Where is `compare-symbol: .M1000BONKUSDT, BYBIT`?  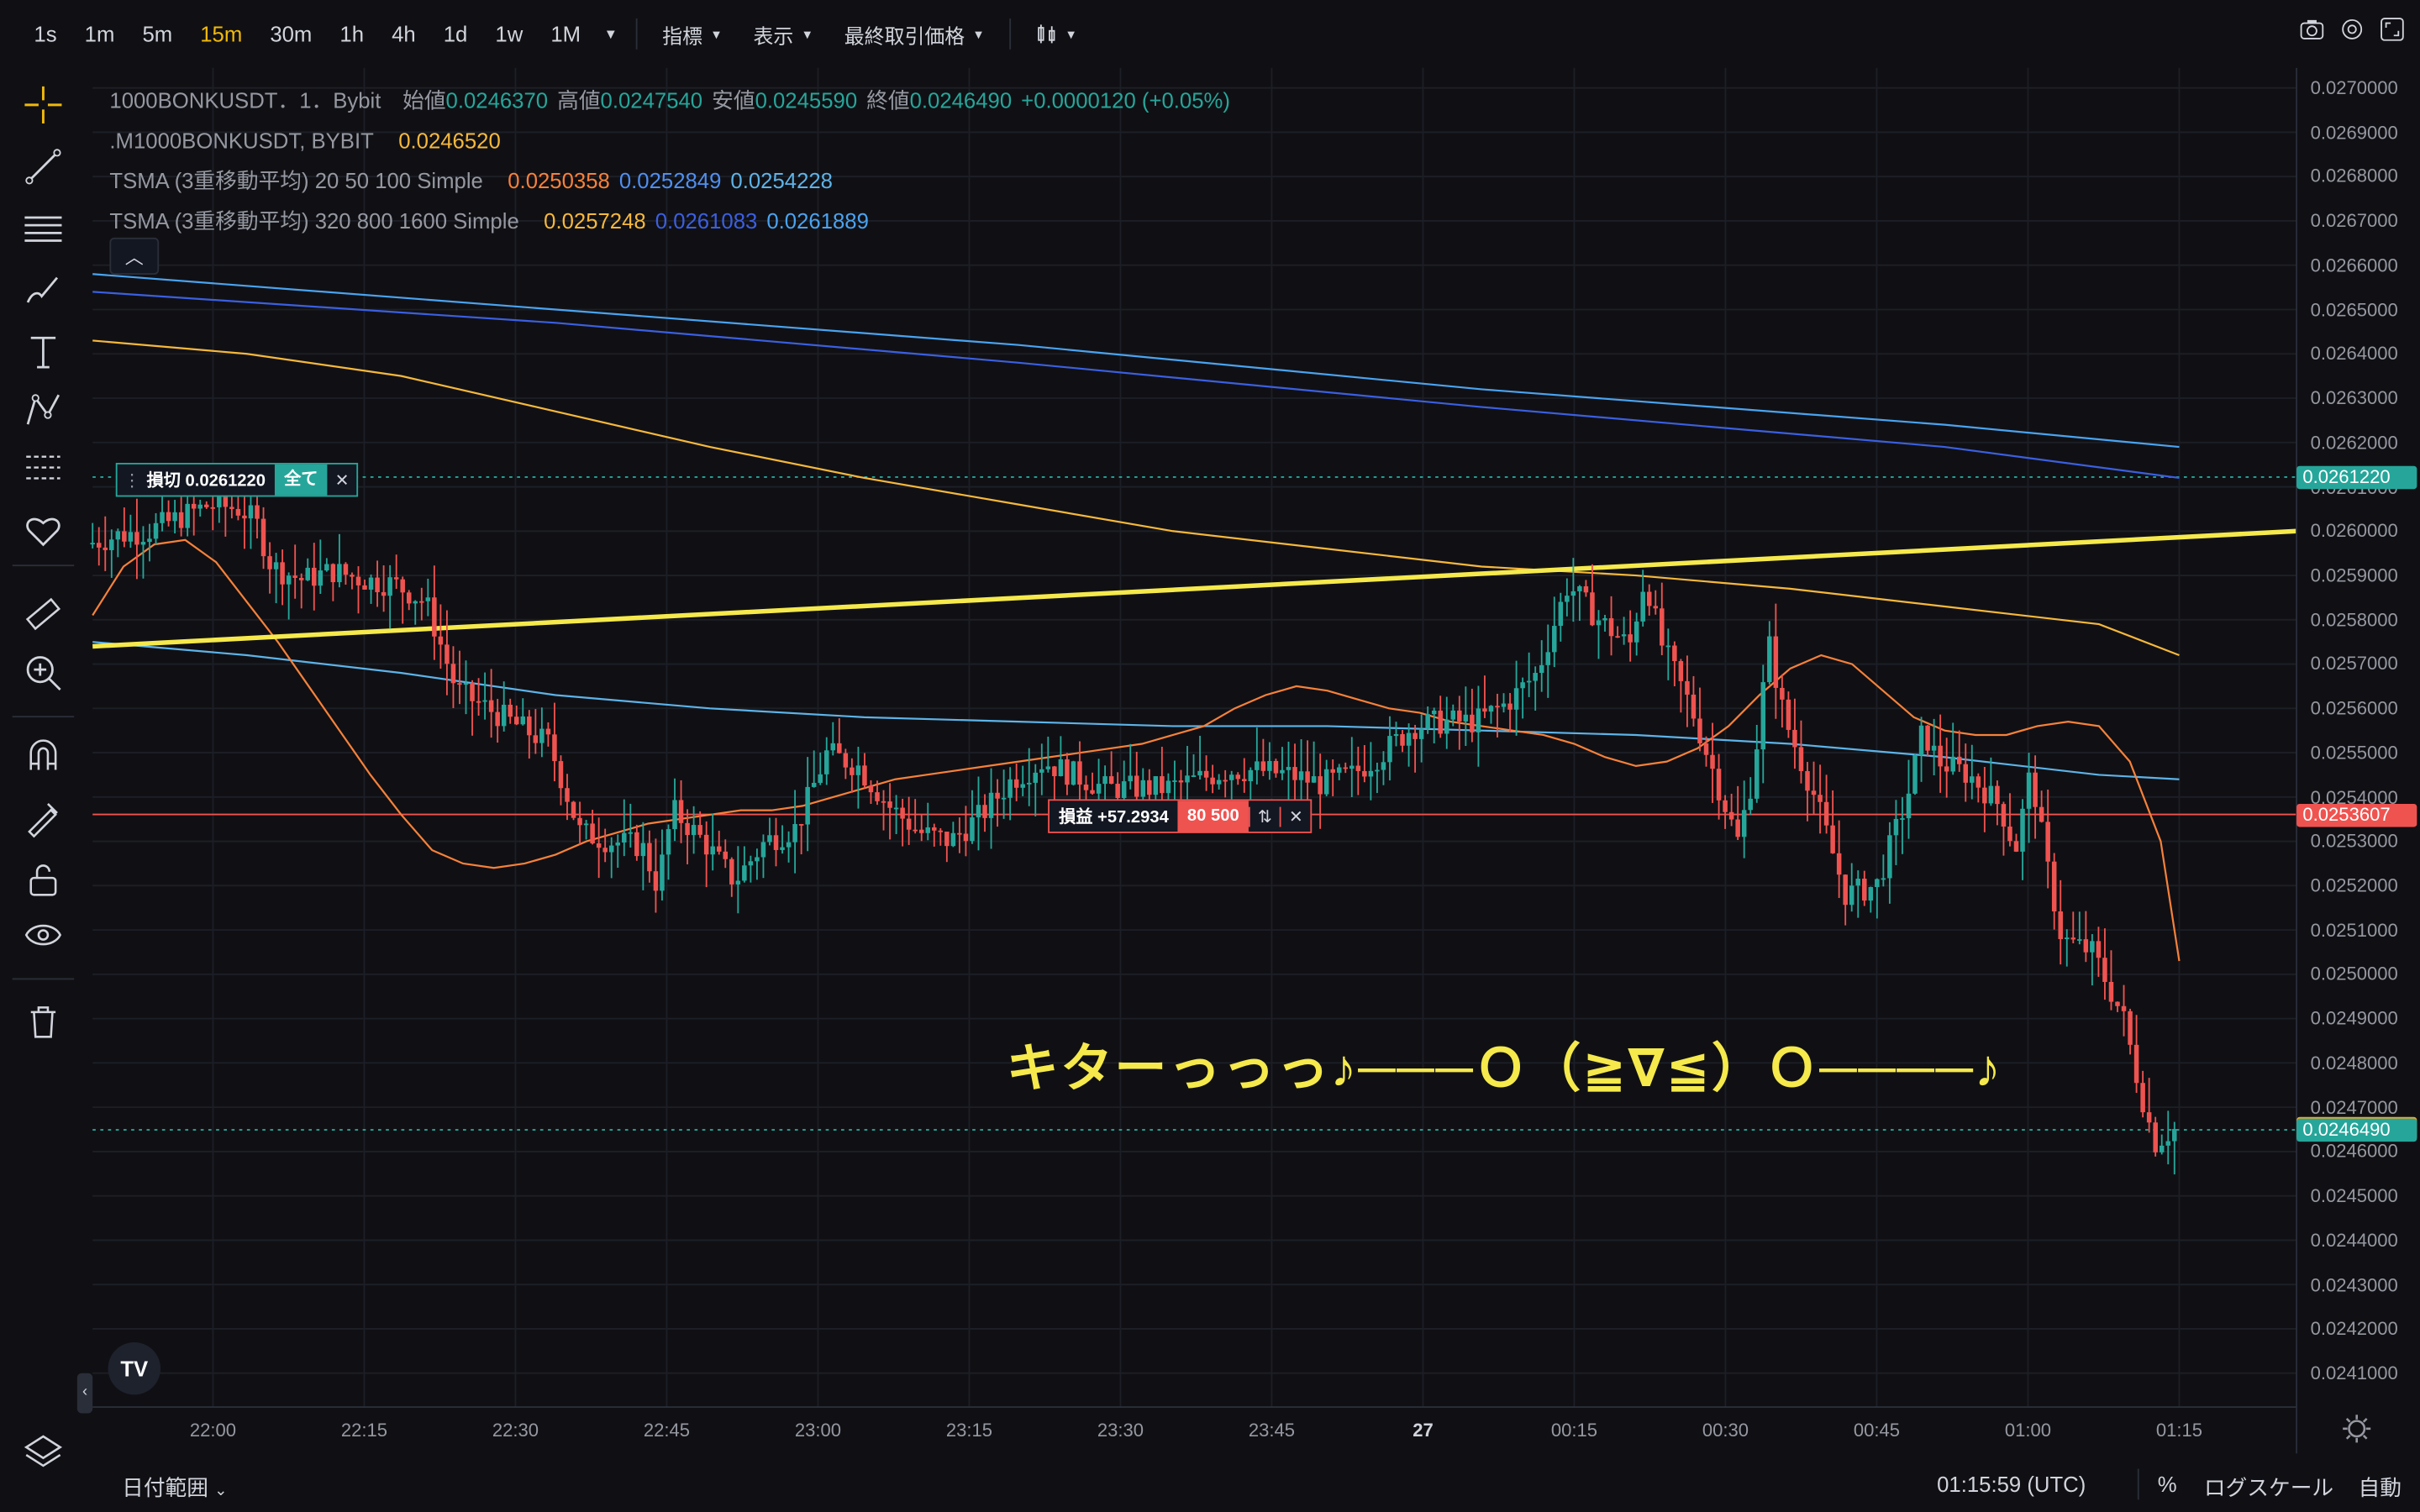 compare-symbol: .M1000BONKUSDT, BYBIT is located at coordinates (241, 140).